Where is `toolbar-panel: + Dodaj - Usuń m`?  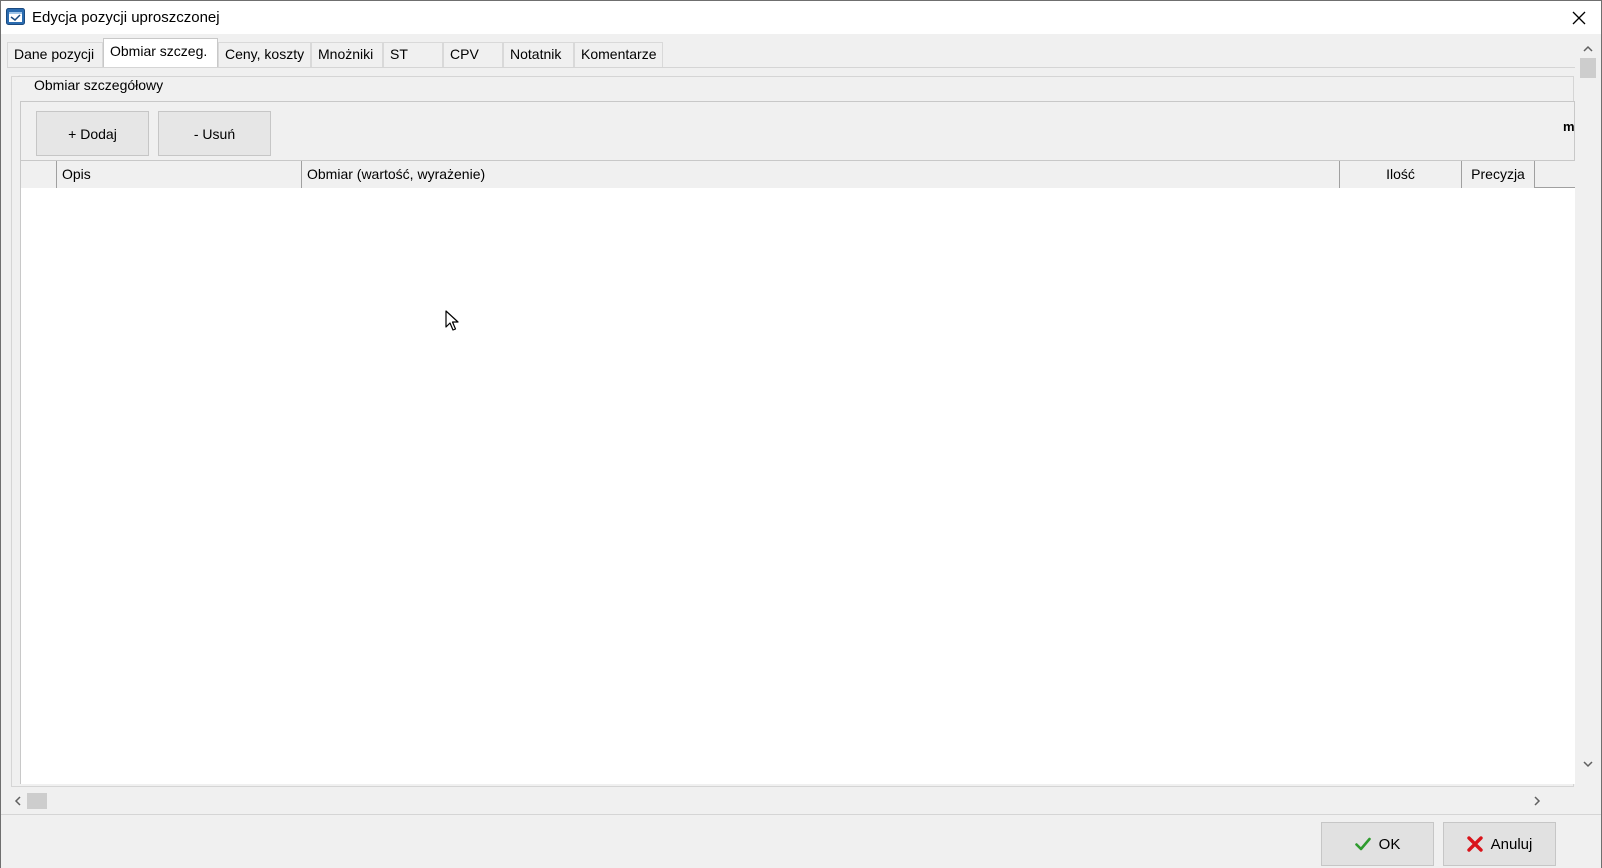
toolbar-panel: + Dodaj - Usuń m is located at coordinates (797, 131).